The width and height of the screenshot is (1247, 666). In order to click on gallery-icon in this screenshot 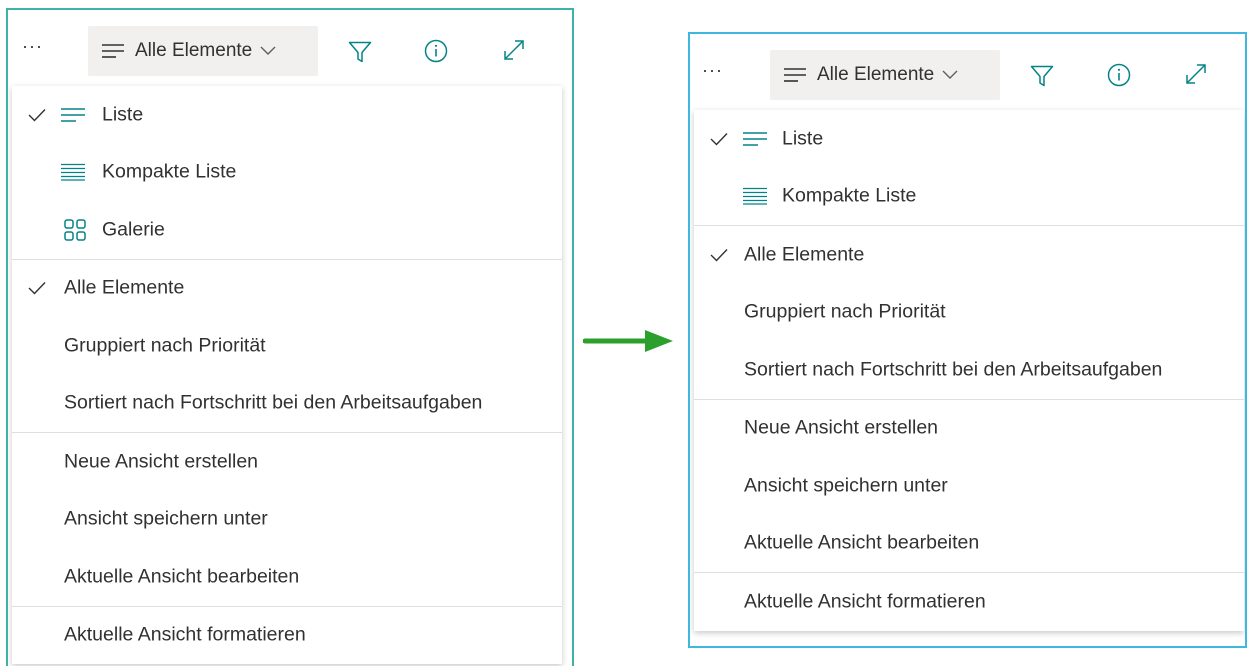, I will do `click(75, 230)`.